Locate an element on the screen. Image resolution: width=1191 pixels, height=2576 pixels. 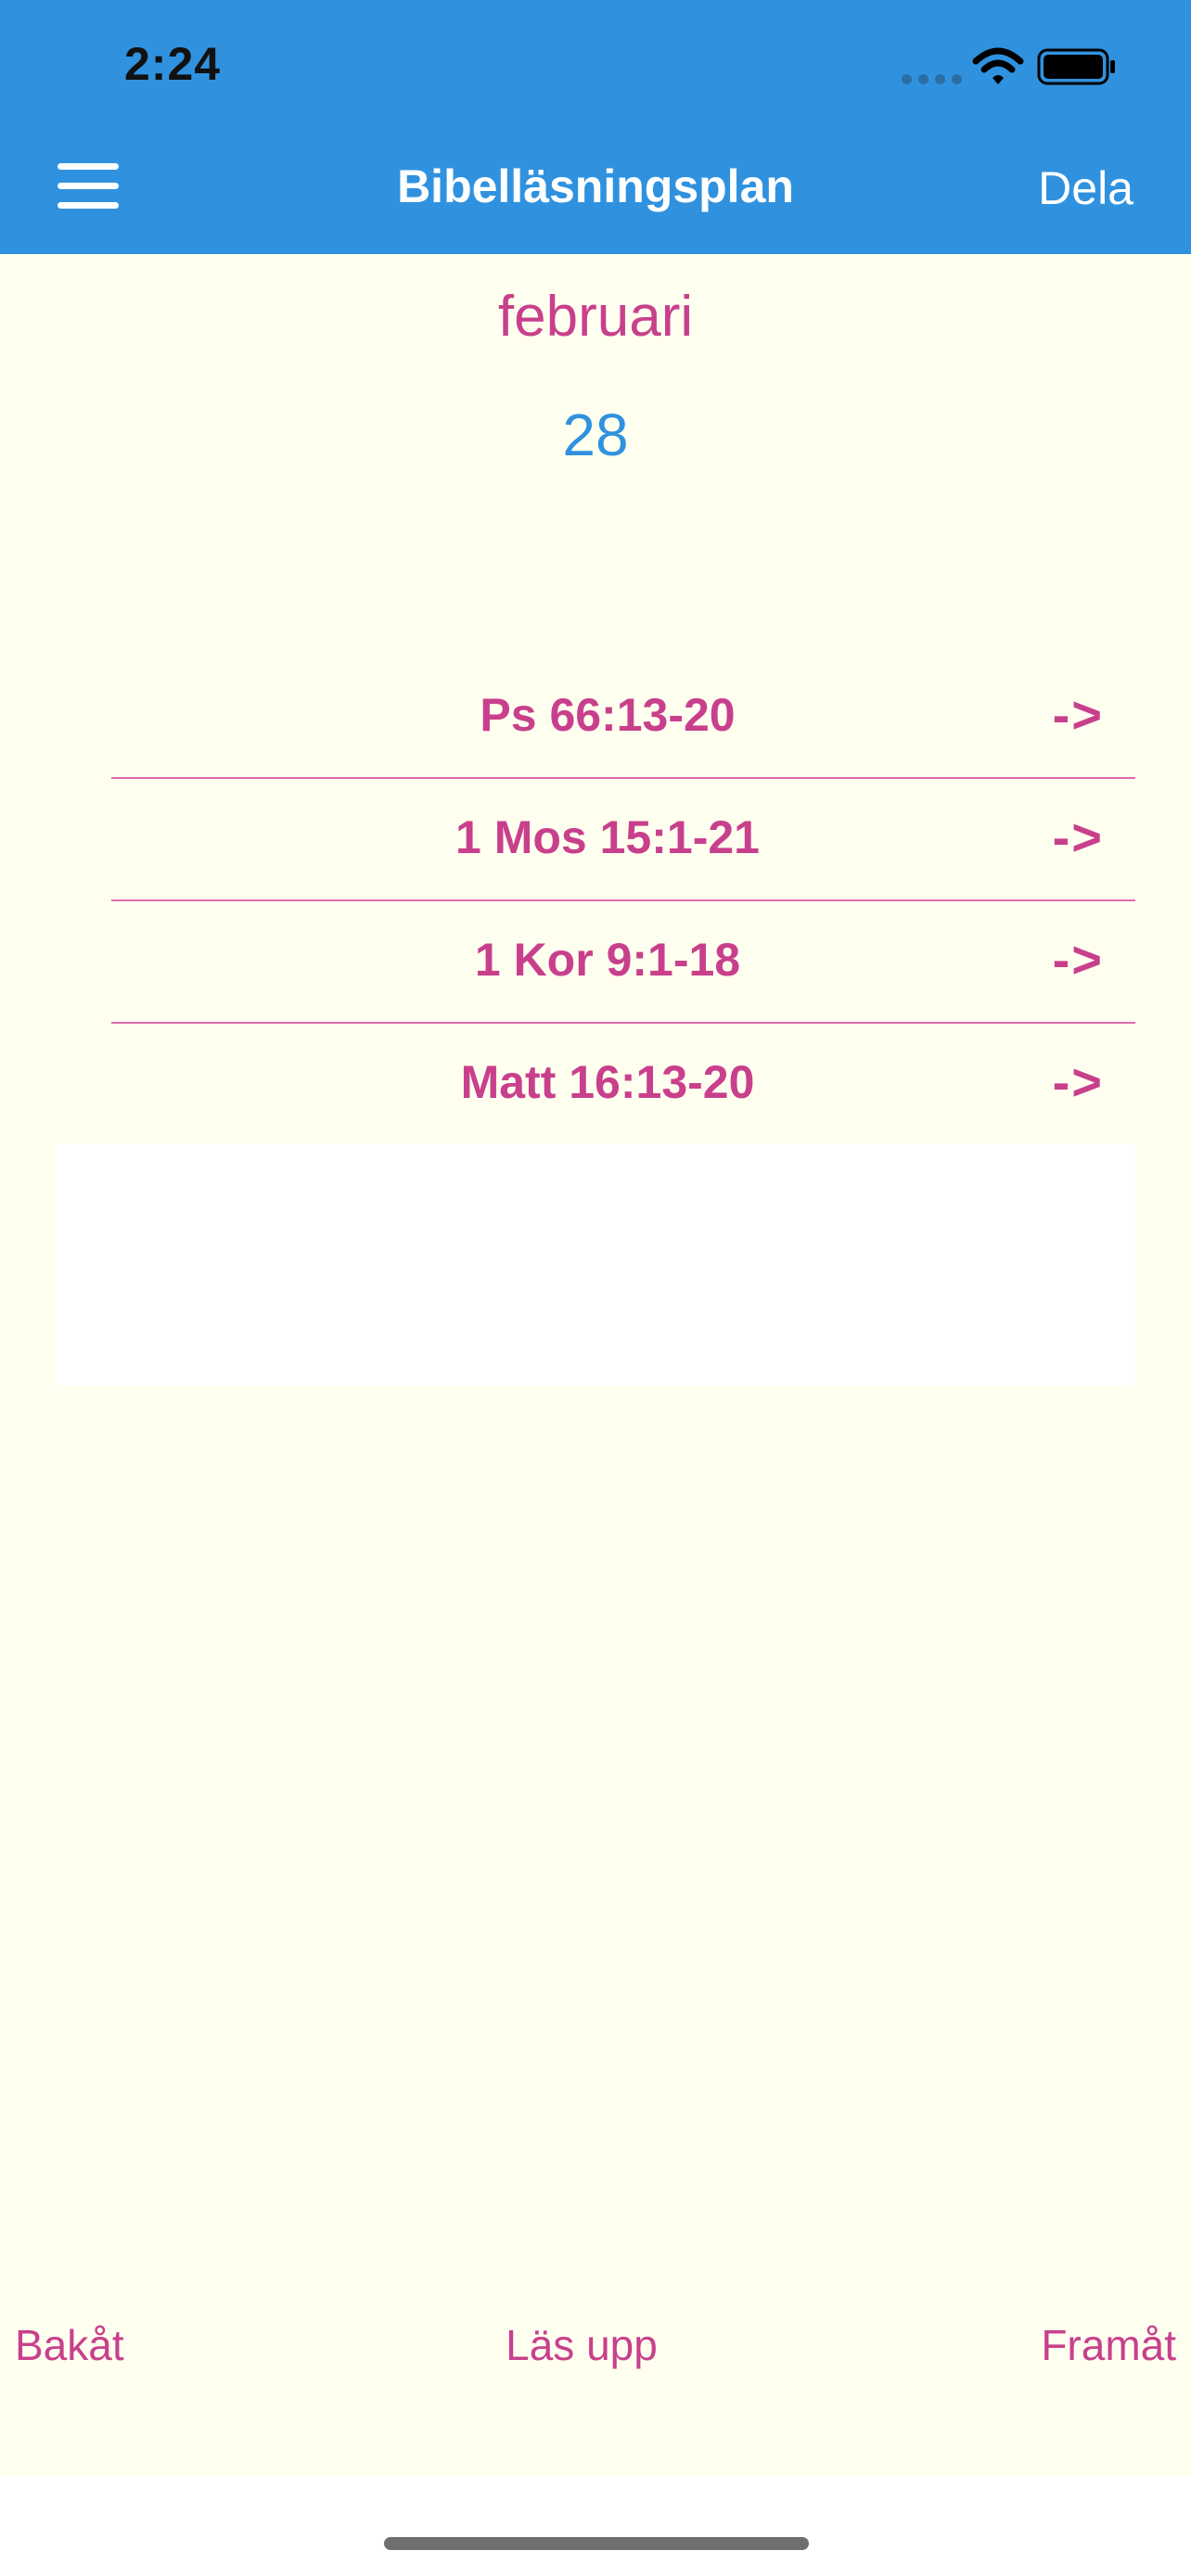
reading-reference: 1 Mos 15:1-21 is located at coordinates (607, 837).